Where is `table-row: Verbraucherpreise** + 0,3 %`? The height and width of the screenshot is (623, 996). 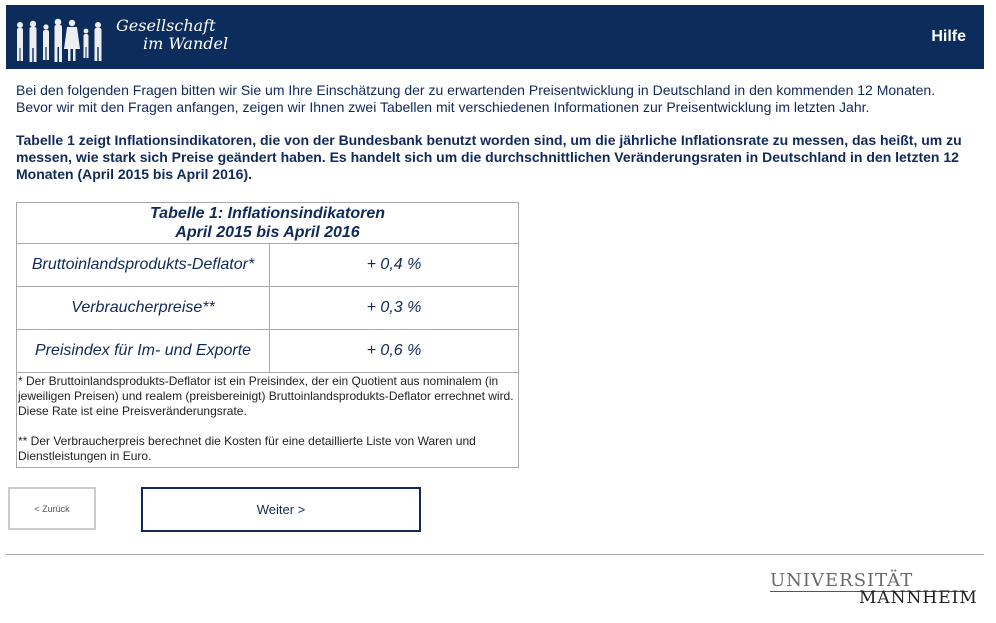
table-row: Verbraucherpreise** + 0,3 % is located at coordinates (267, 308).